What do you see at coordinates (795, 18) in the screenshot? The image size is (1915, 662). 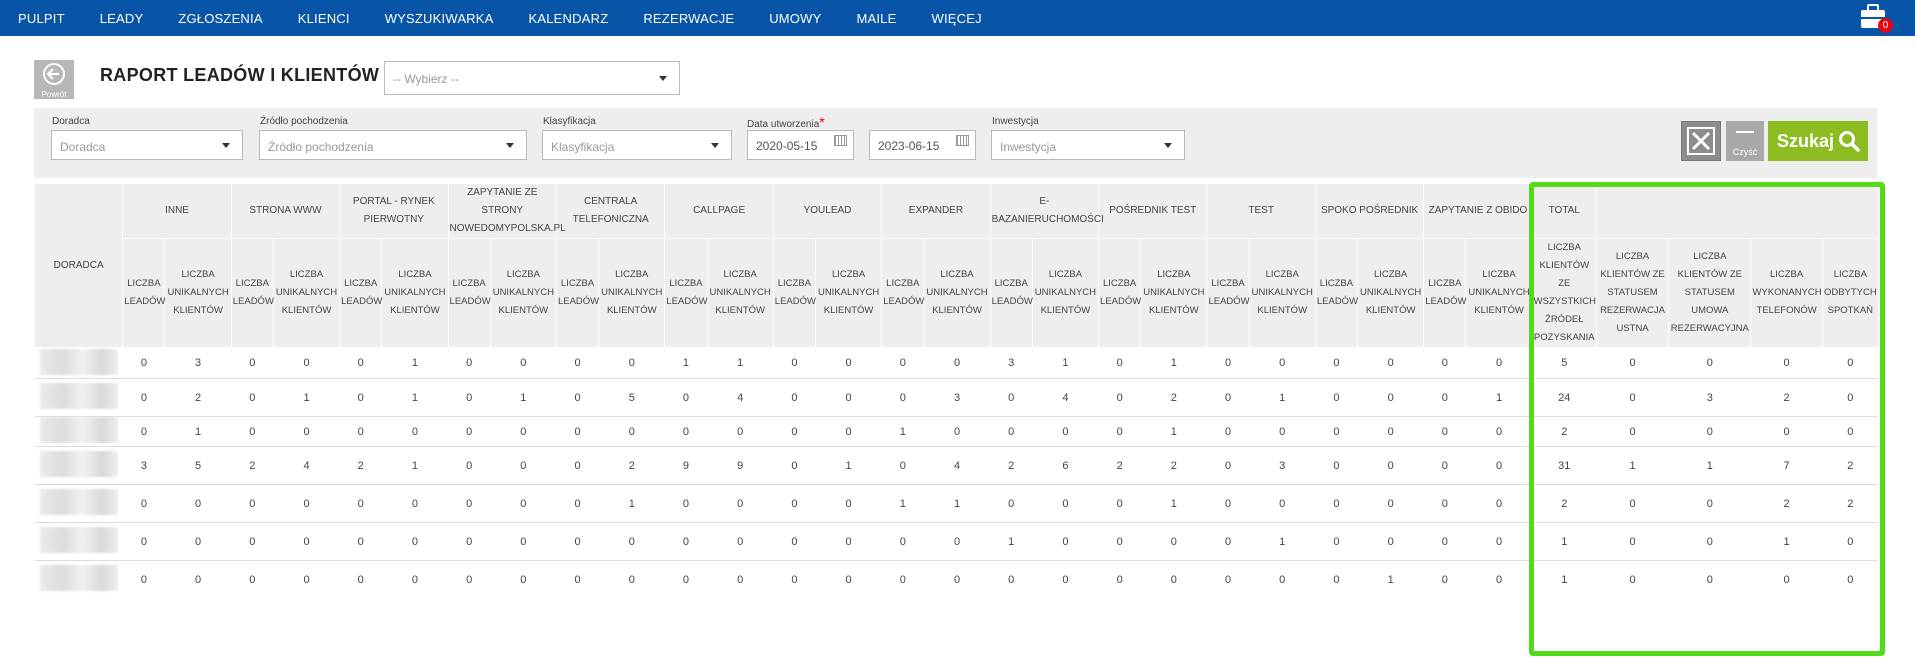 I see `nav-item-7: UMOWY` at bounding box center [795, 18].